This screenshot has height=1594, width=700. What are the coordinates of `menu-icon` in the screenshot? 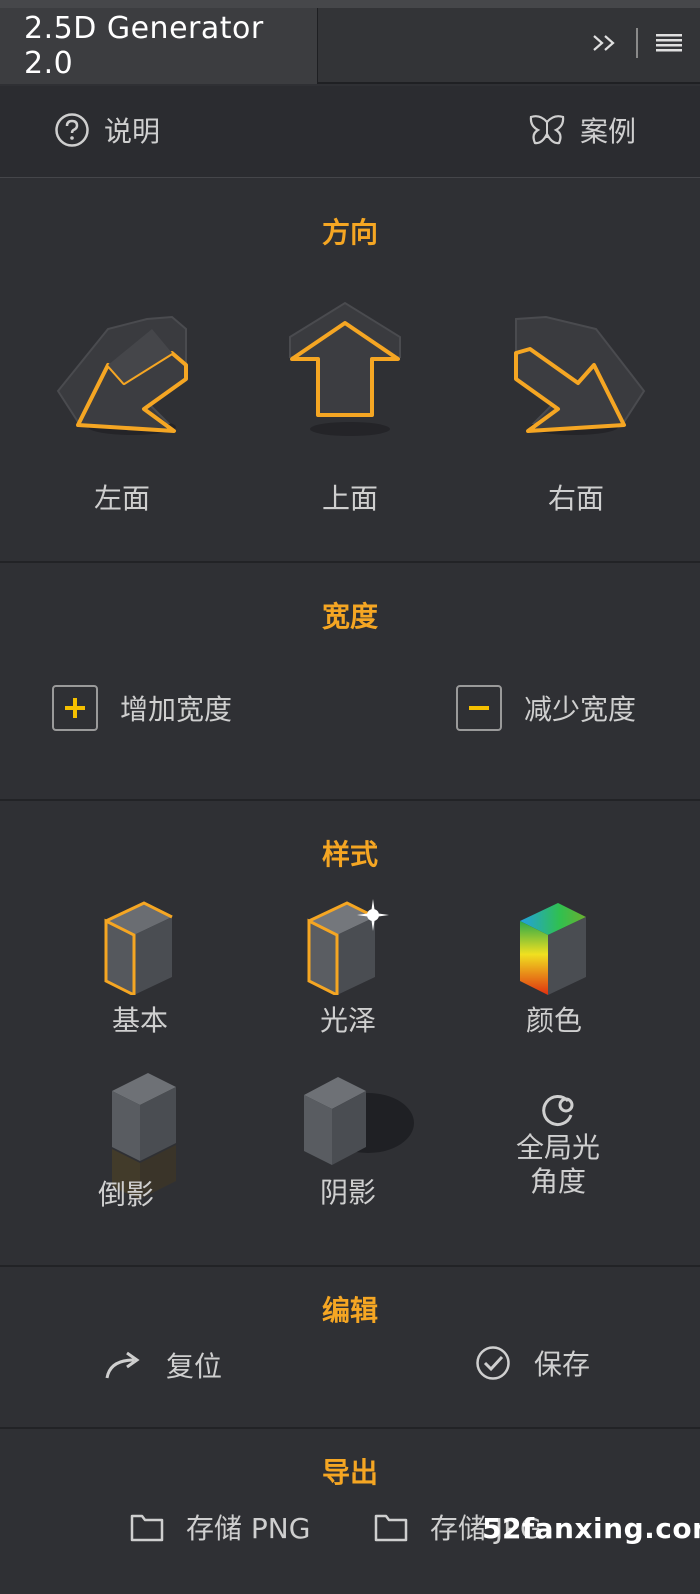 It's located at (669, 43).